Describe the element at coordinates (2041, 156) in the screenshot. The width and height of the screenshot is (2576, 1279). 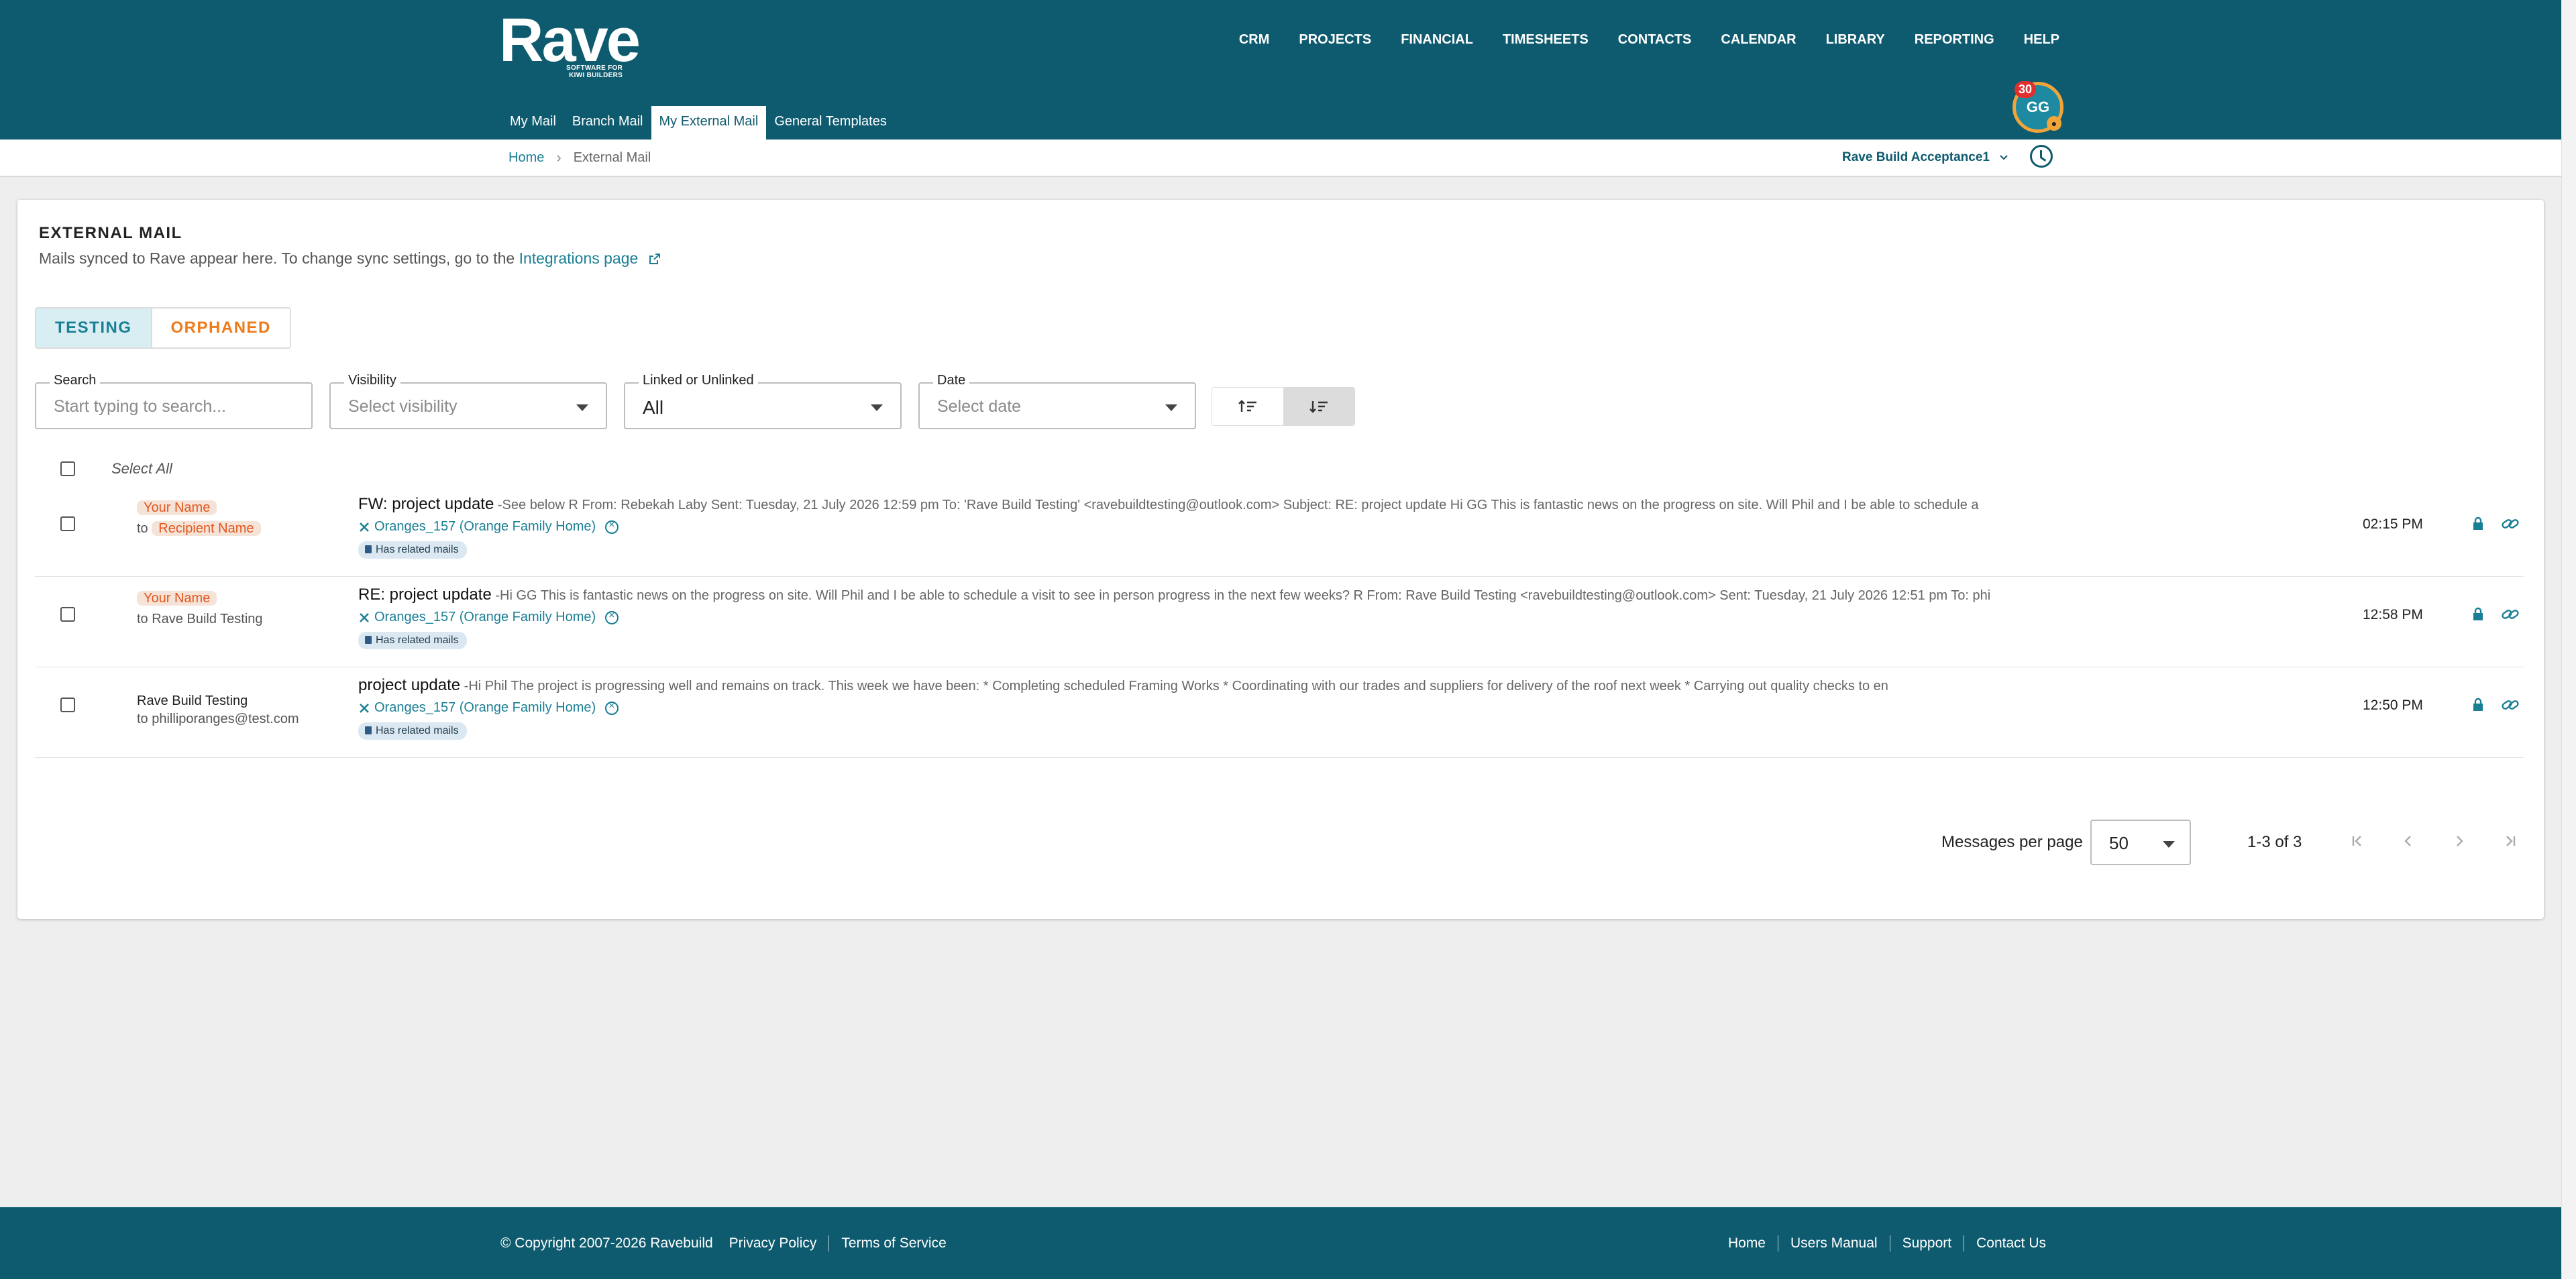
I see `history-clock-icon` at that location.